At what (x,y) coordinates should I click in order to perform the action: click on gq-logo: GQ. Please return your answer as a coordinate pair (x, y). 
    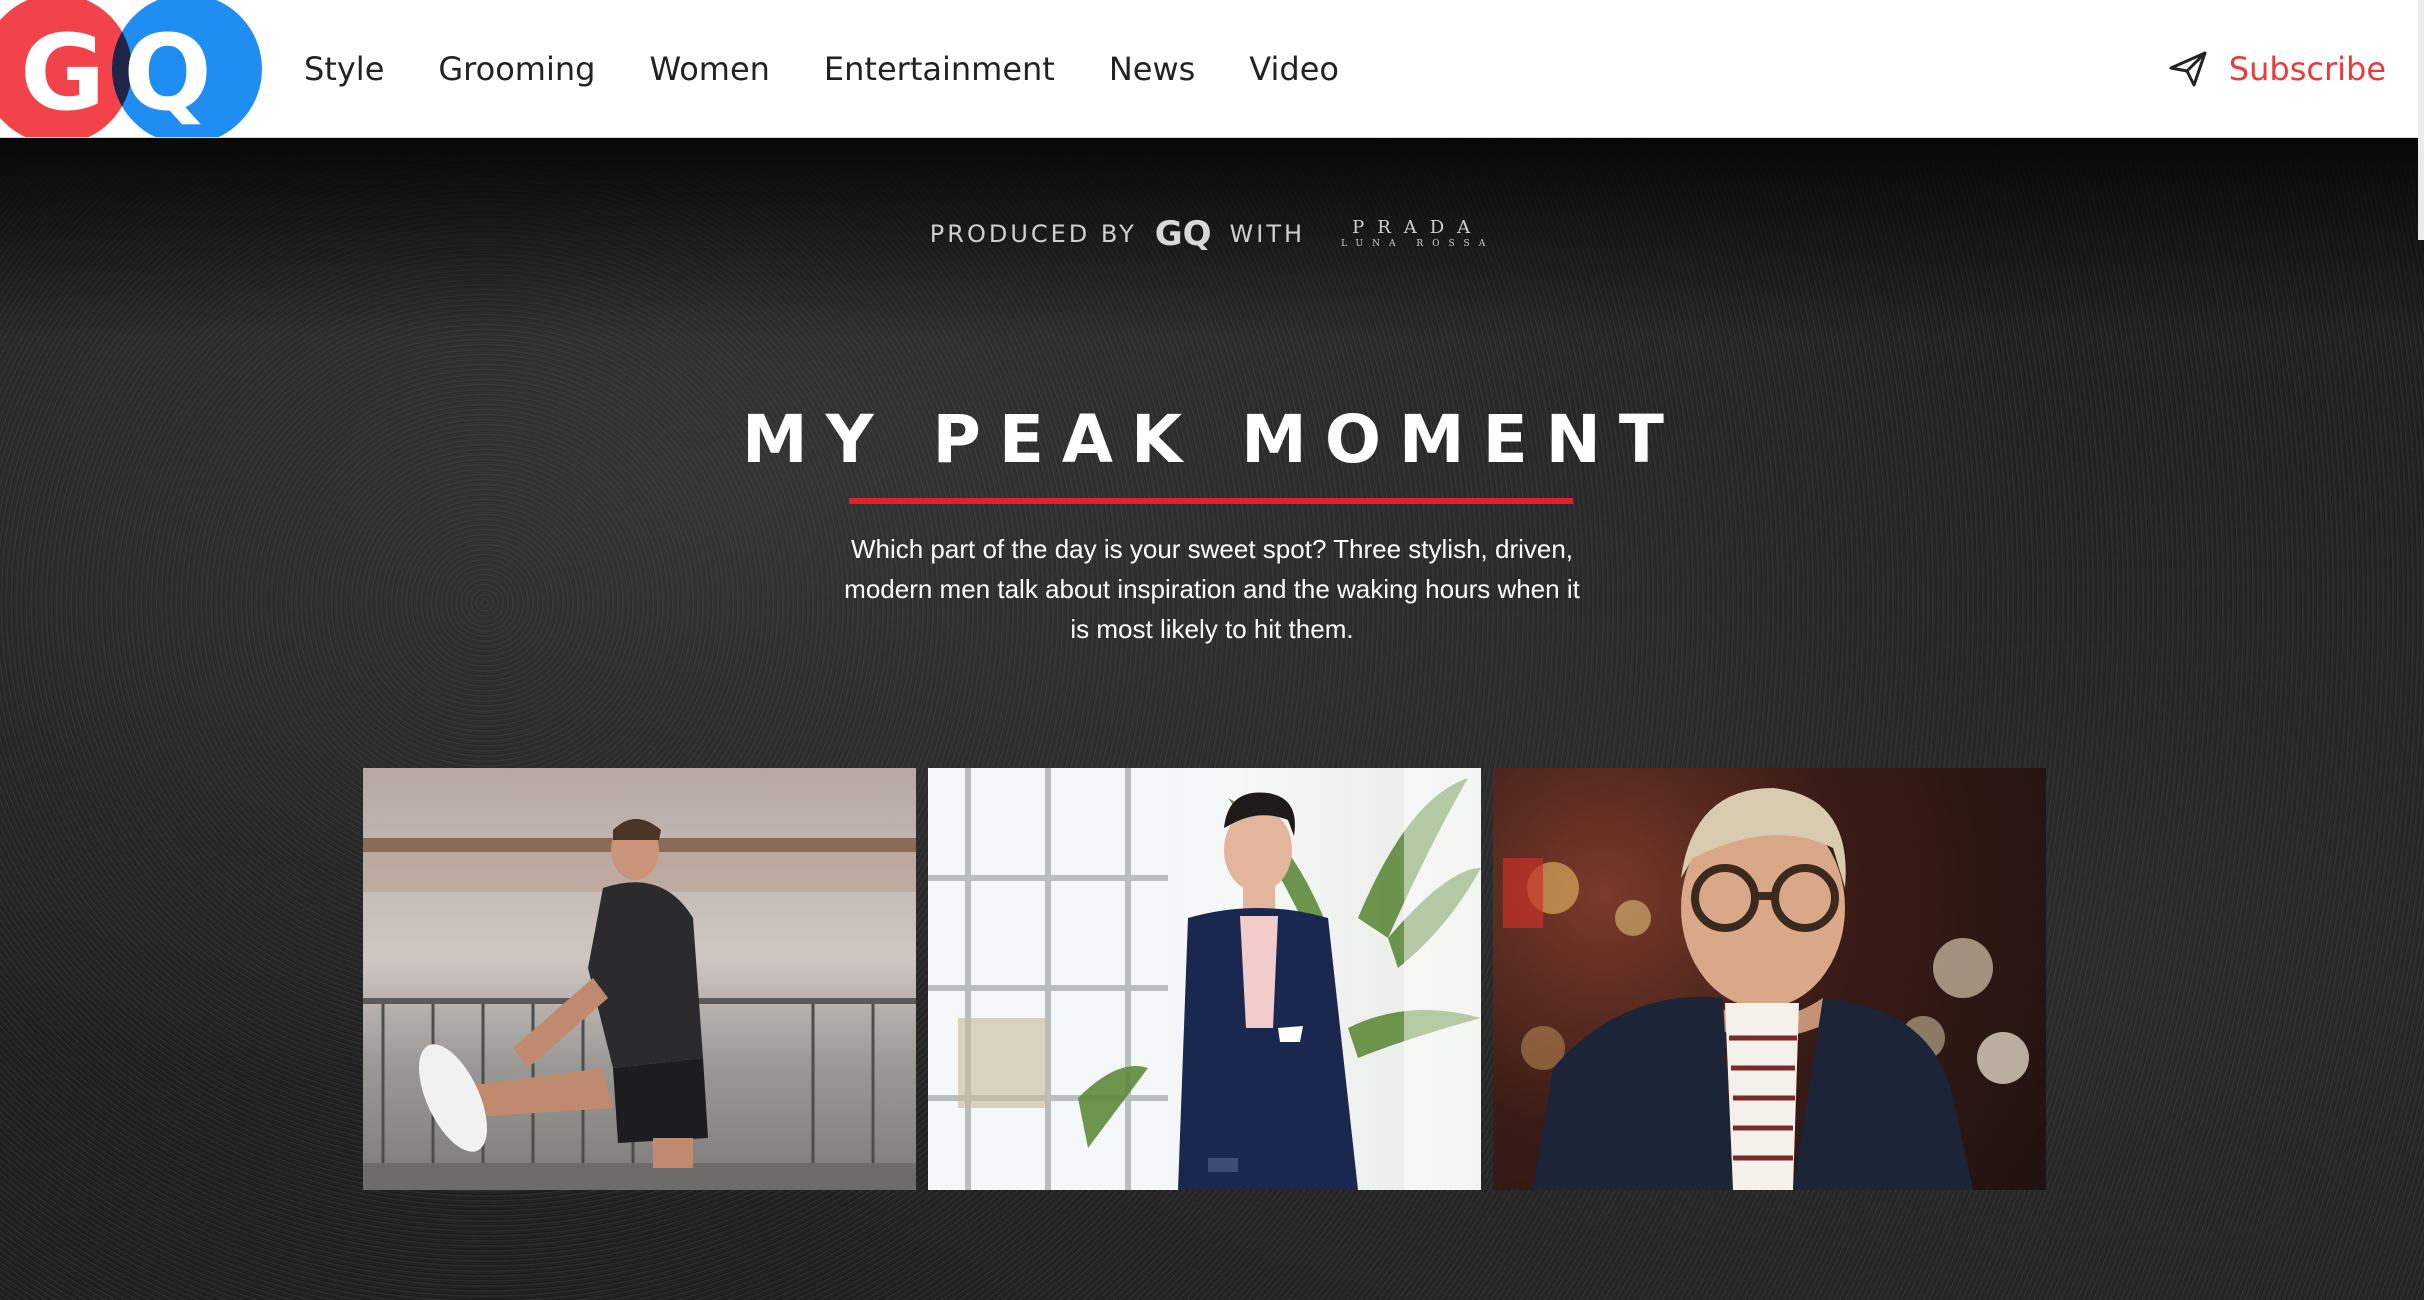
    Looking at the image, I should click on (135, 68).